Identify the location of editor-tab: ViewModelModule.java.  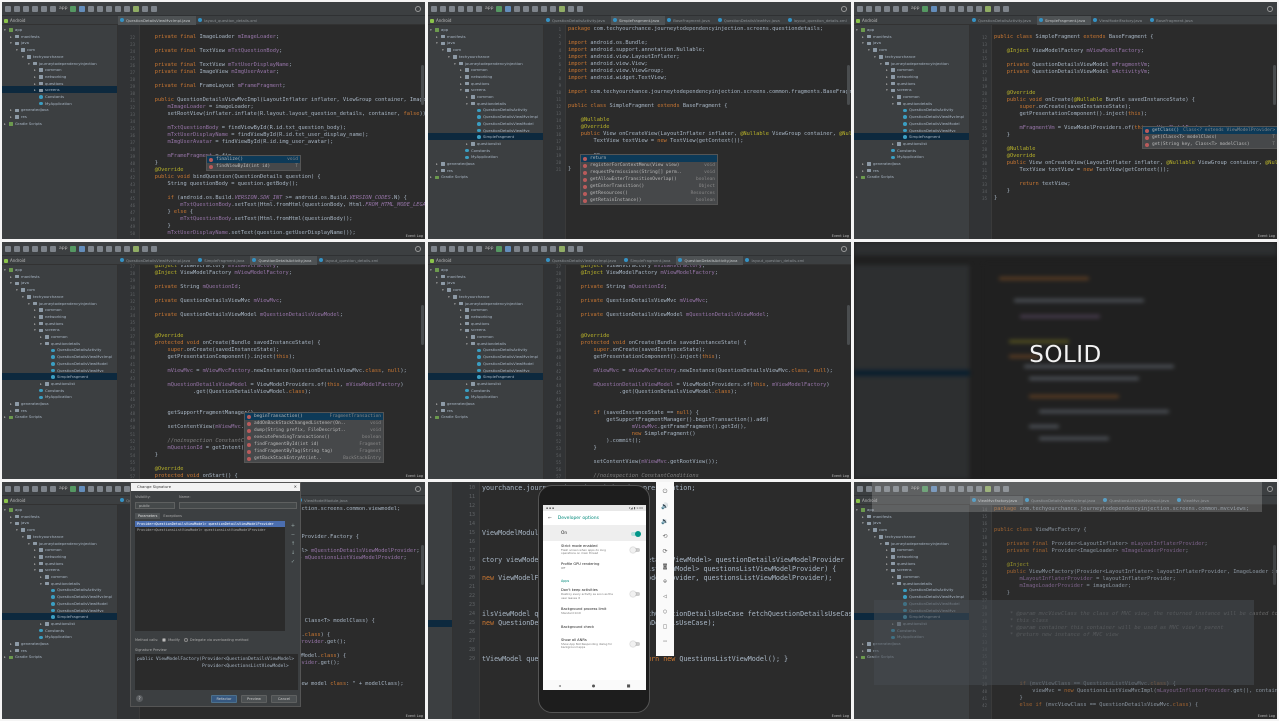
(324, 500).